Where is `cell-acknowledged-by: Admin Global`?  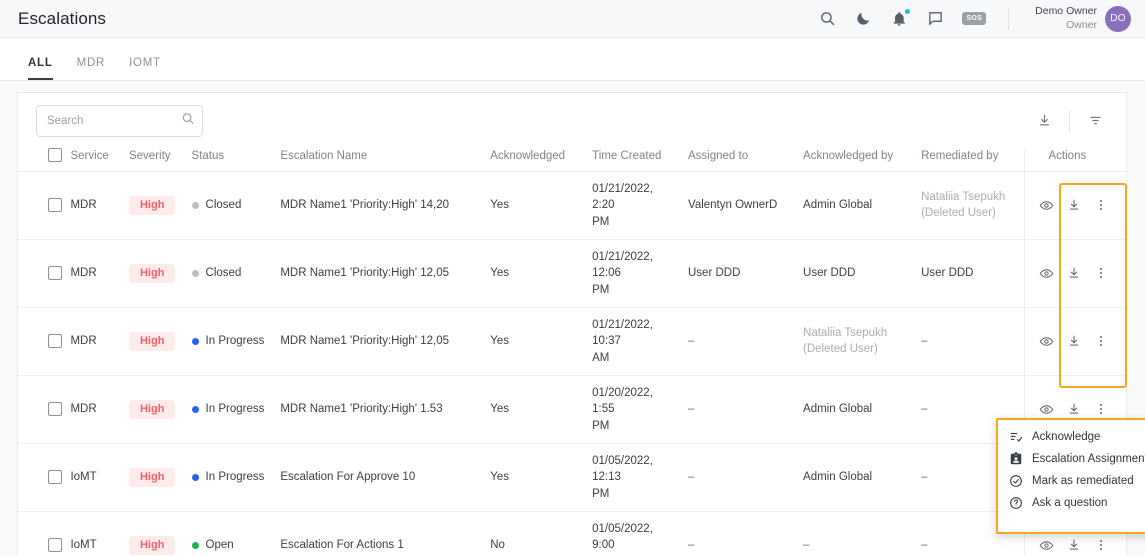 cell-acknowledged-by: Admin Global is located at coordinates (862, 205).